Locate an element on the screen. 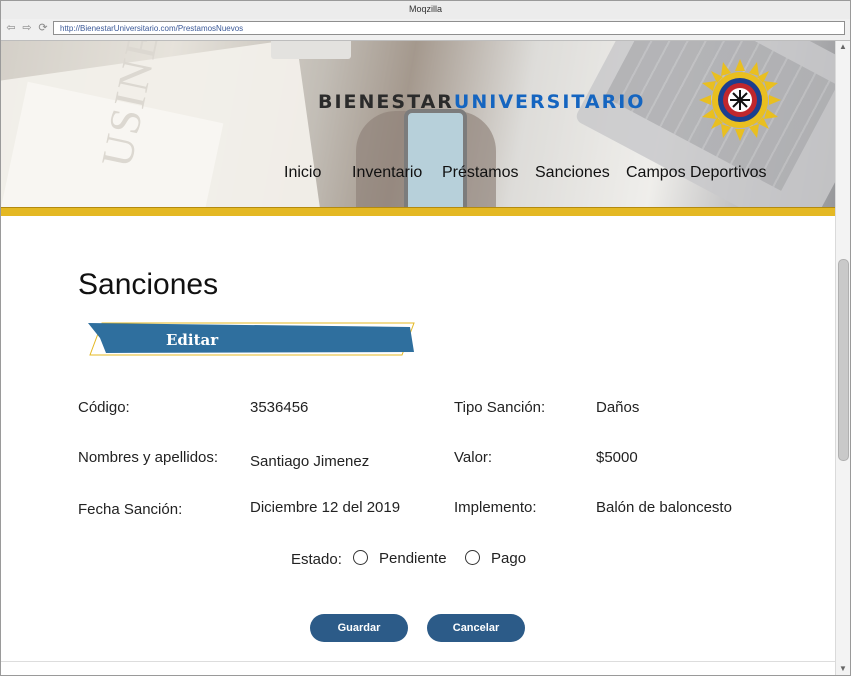 The width and height of the screenshot is (851, 676). scroll-up-icon: ▲ is located at coordinates (843, 47).